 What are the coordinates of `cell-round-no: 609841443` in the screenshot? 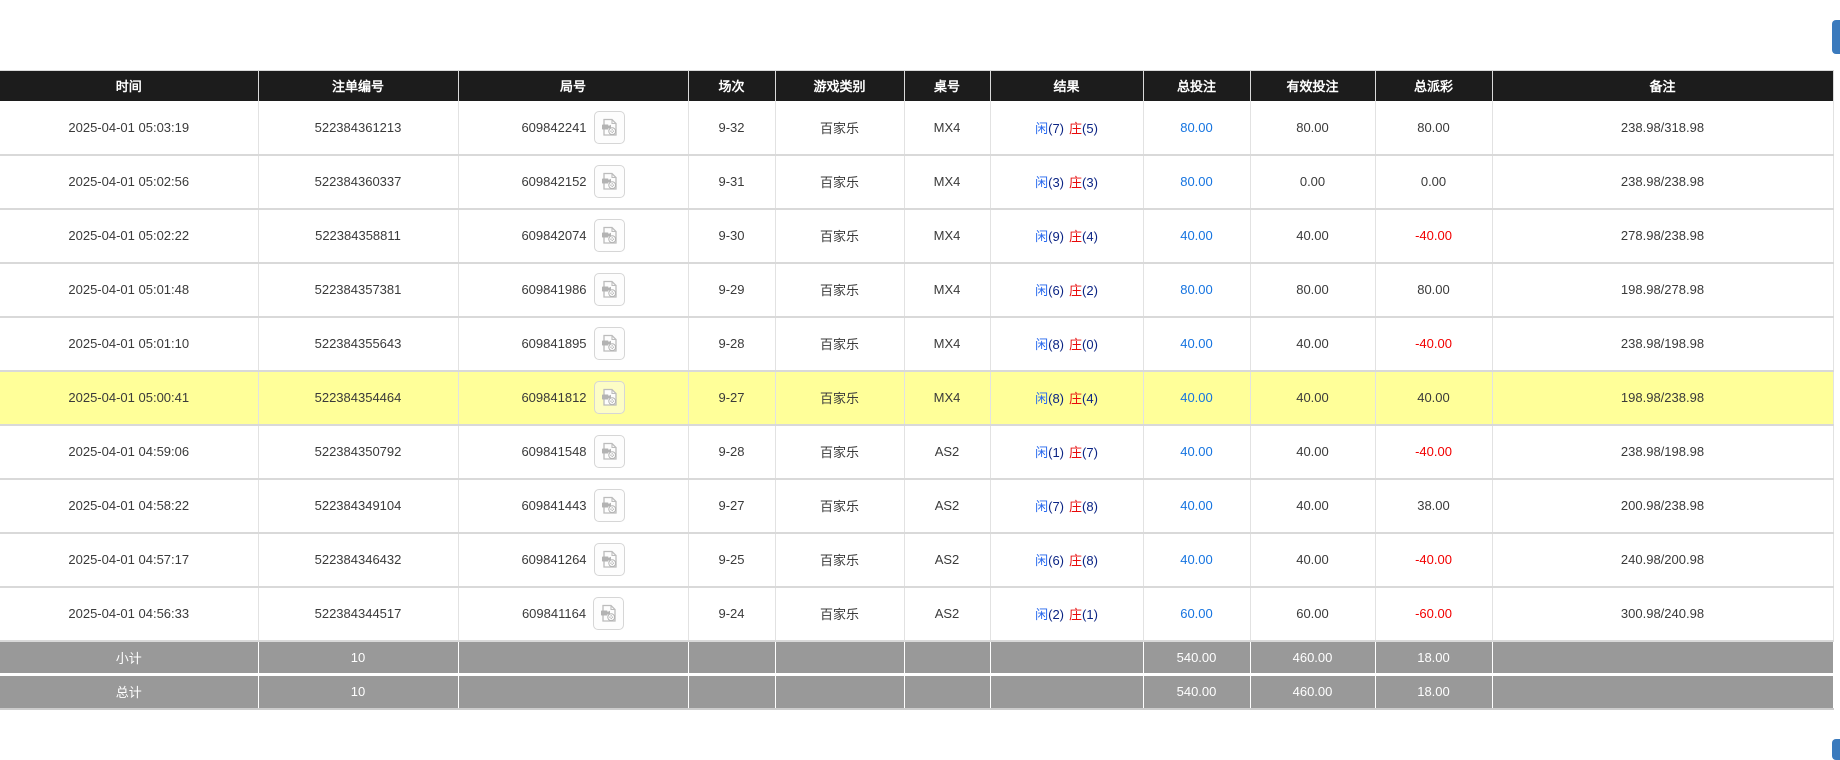 It's located at (573, 506).